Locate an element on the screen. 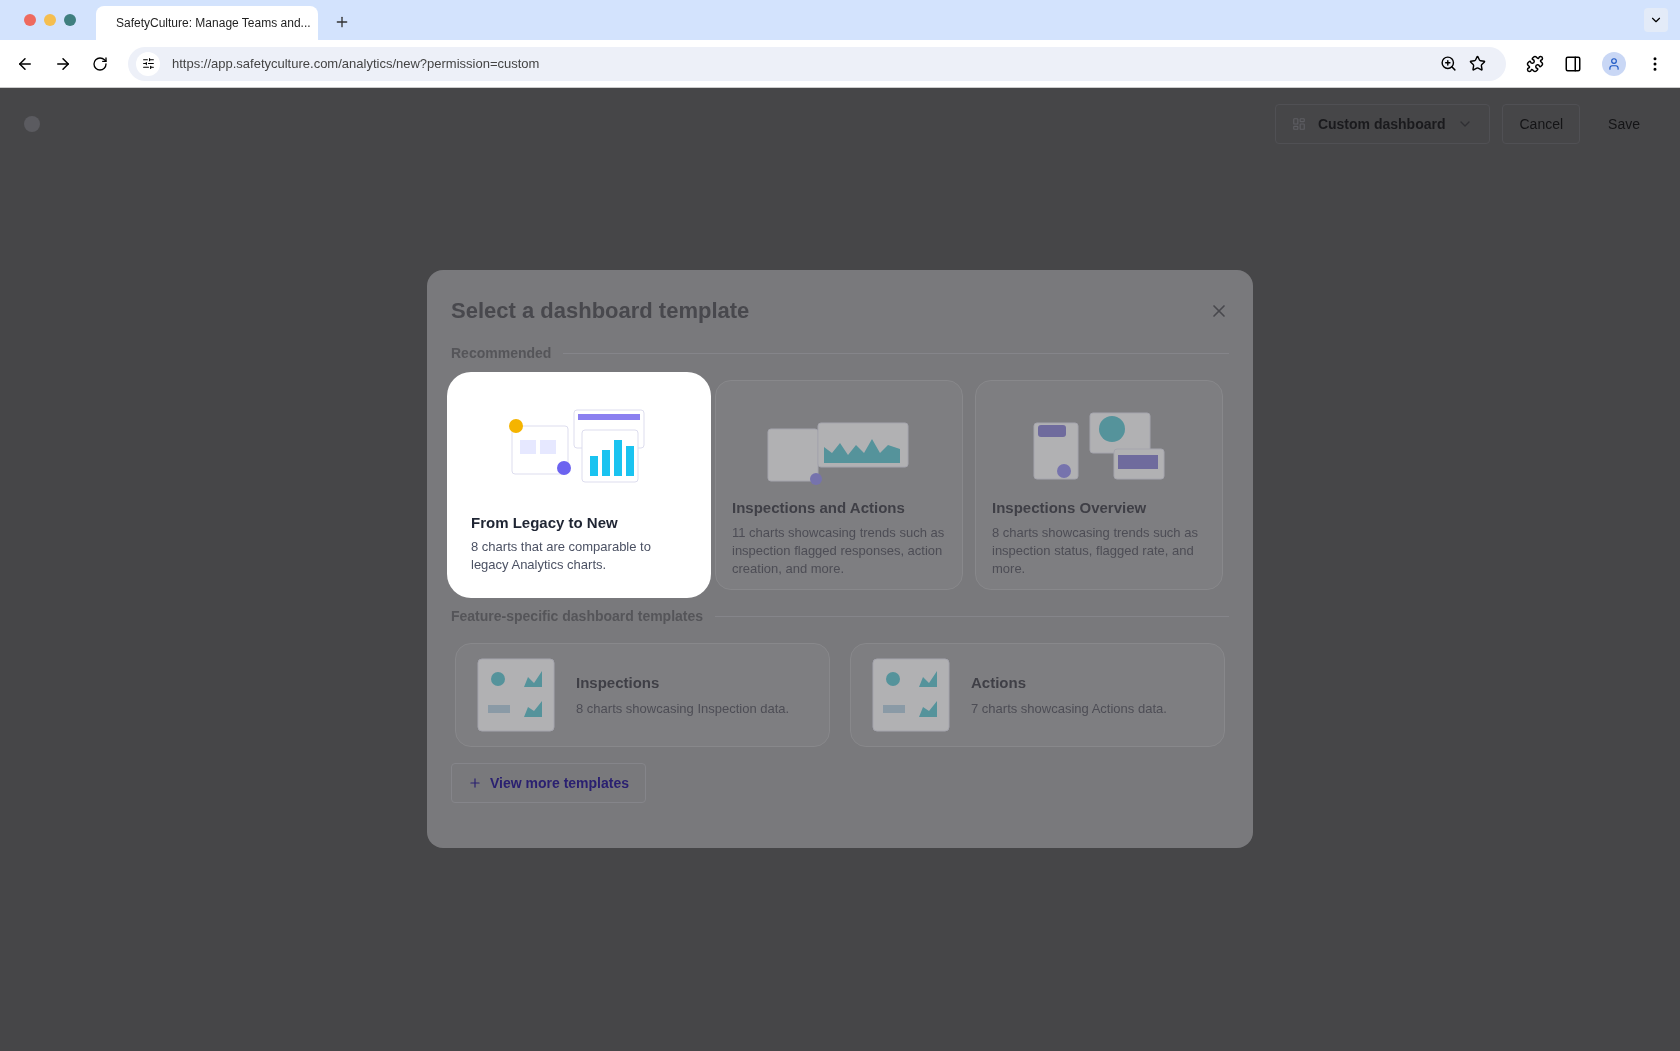 The width and height of the screenshot is (1680, 1051). template-title: Inspections is located at coordinates (618, 683).